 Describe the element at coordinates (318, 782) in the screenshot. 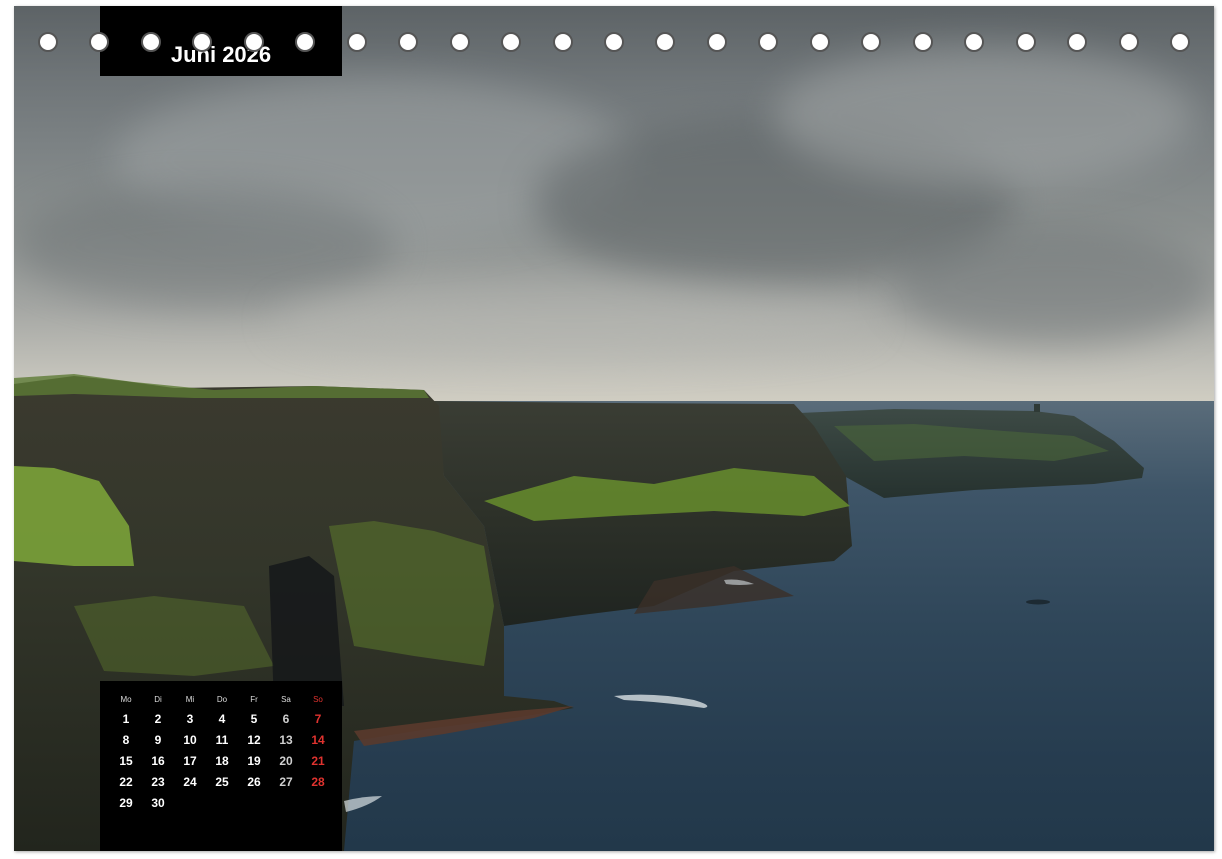

I see `calendar-day: 28` at that location.